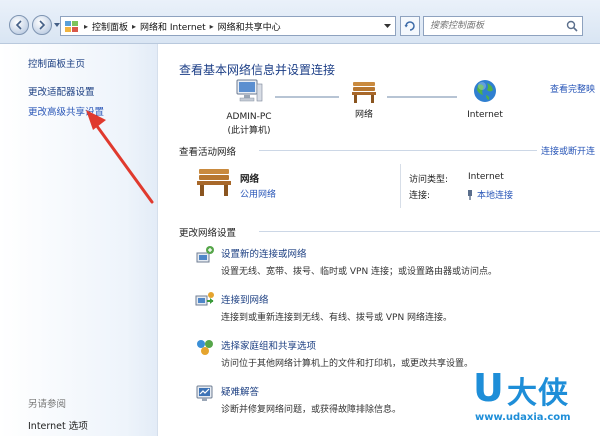  I want to click on refresh-button, so click(410, 26).